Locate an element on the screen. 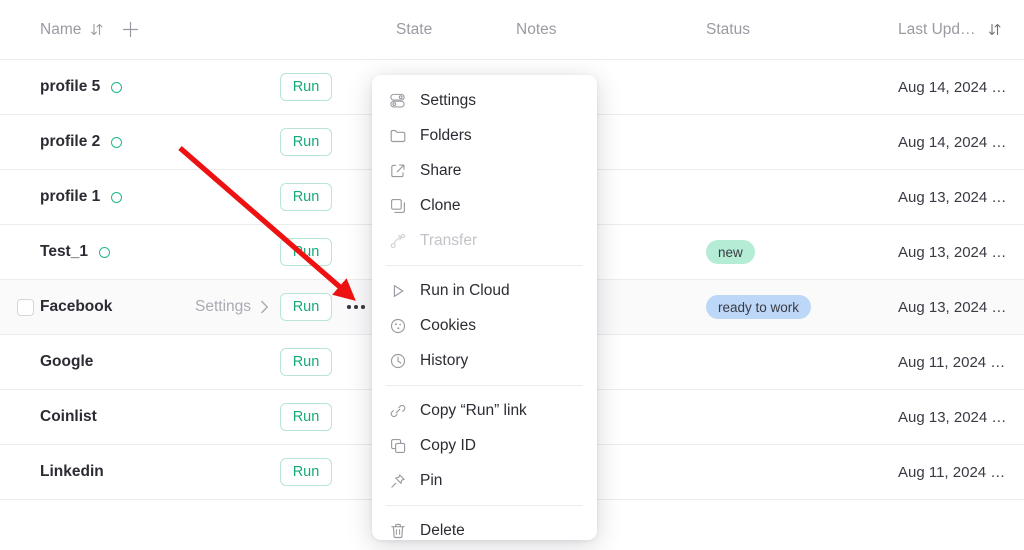 The width and height of the screenshot is (1024, 550). menu-item-folders: Folders is located at coordinates (484, 135).